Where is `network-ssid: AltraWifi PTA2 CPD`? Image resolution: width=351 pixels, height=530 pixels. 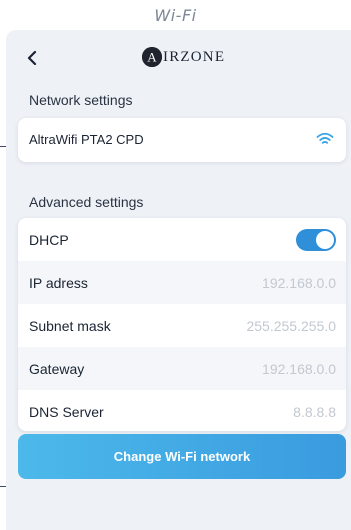 network-ssid: AltraWifi PTA2 CPD is located at coordinates (86, 139).